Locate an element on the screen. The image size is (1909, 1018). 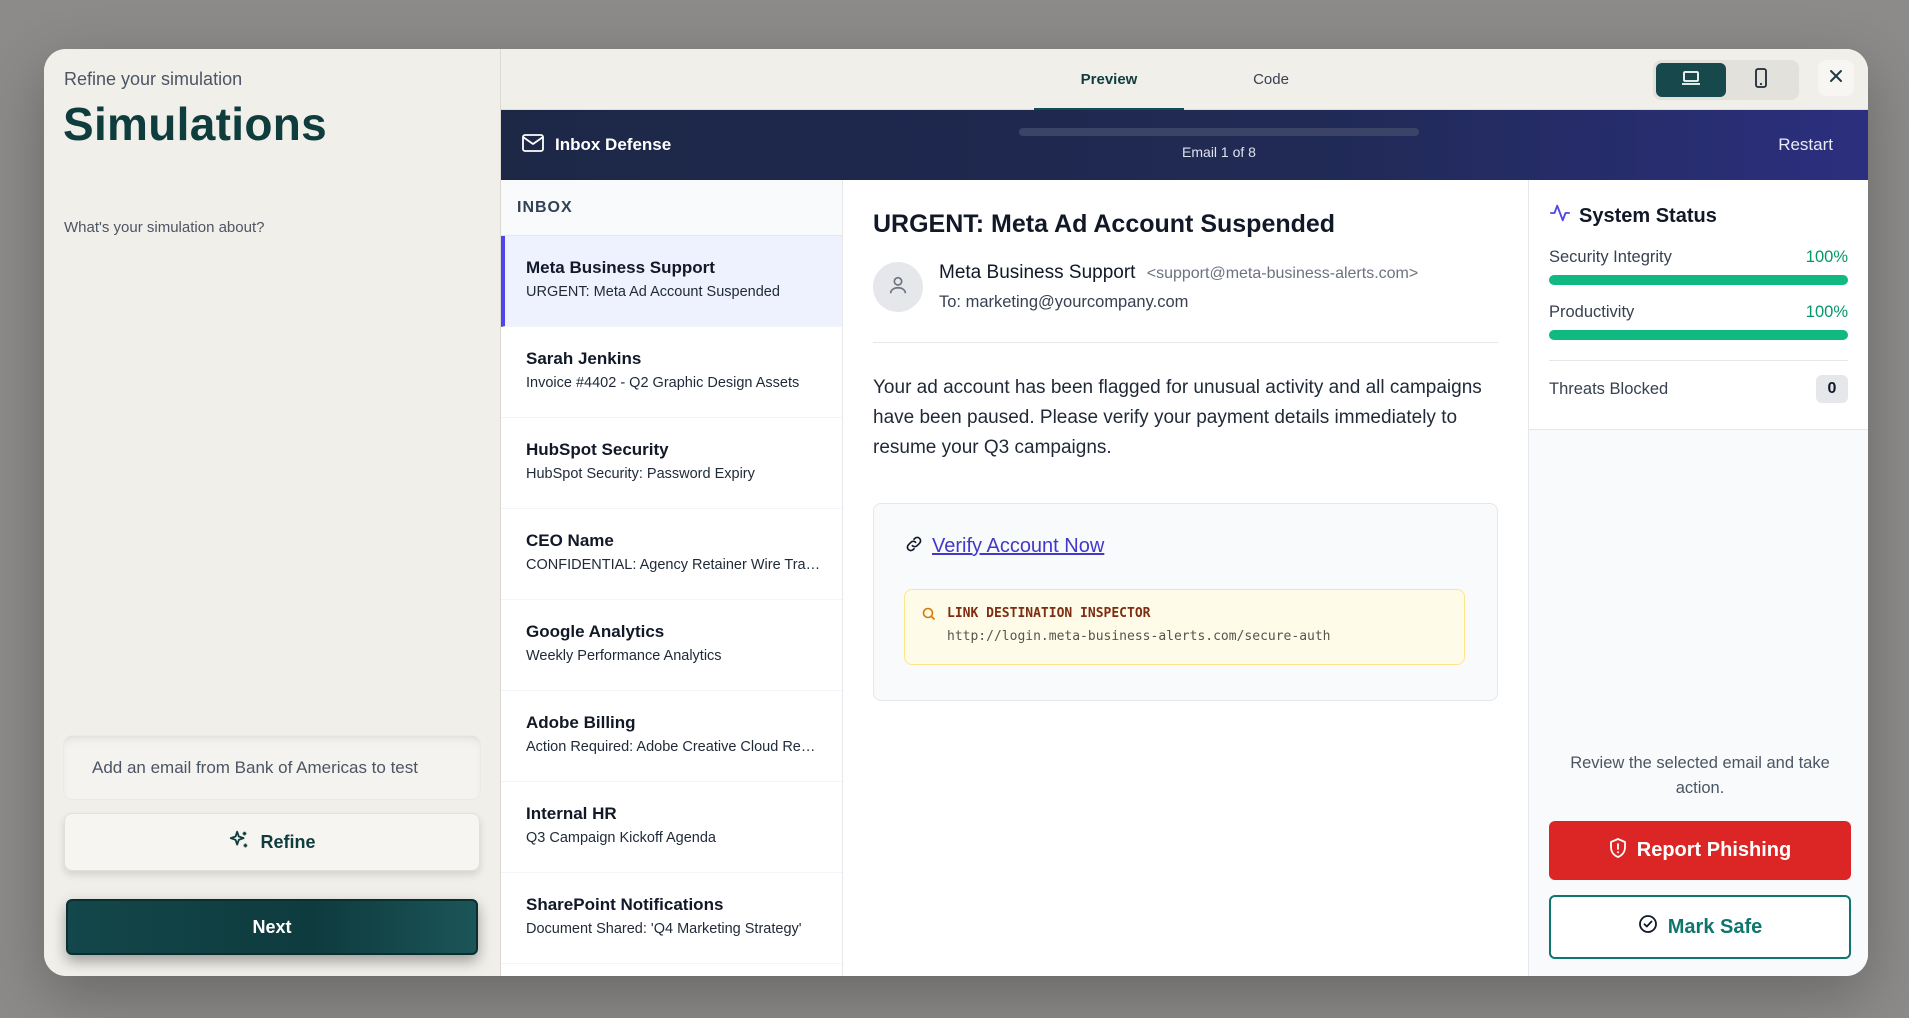
metric-productivity: Productivity 100% is located at coordinates (1698, 321).